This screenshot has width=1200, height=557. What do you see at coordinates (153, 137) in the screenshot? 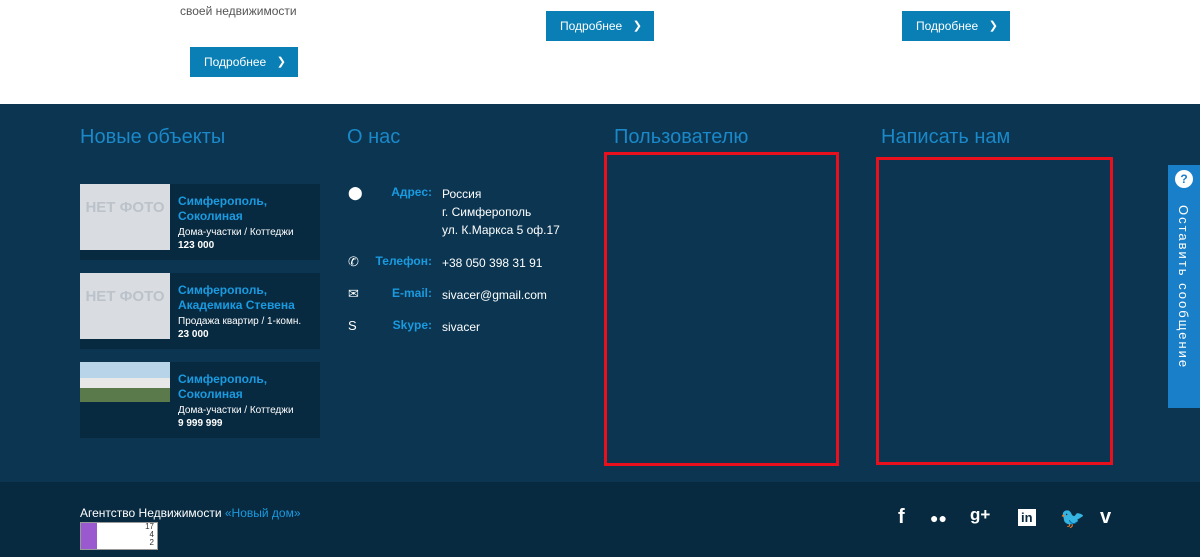
I see `new-objects-title: Новые объекты` at bounding box center [153, 137].